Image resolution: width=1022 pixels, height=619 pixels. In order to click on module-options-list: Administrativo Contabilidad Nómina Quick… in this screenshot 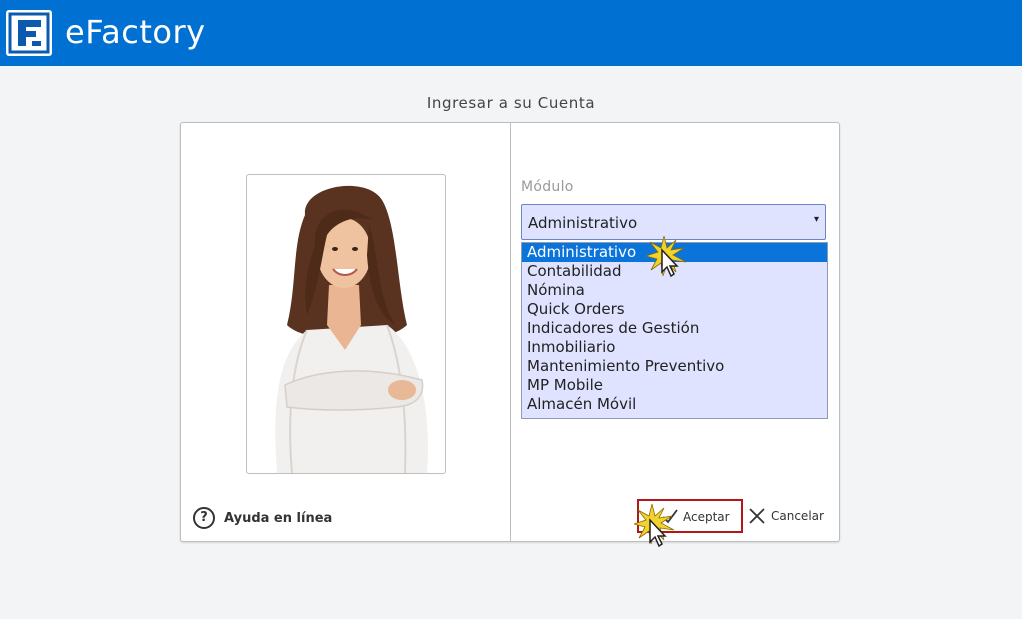, I will do `click(674, 330)`.